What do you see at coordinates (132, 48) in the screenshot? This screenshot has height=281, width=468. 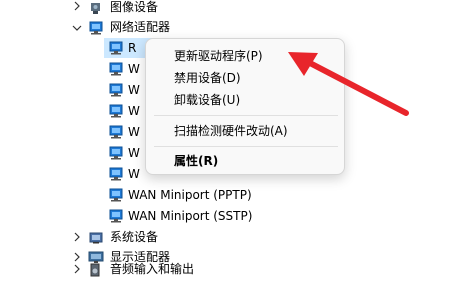 I see `tree-item-adapter: R` at bounding box center [132, 48].